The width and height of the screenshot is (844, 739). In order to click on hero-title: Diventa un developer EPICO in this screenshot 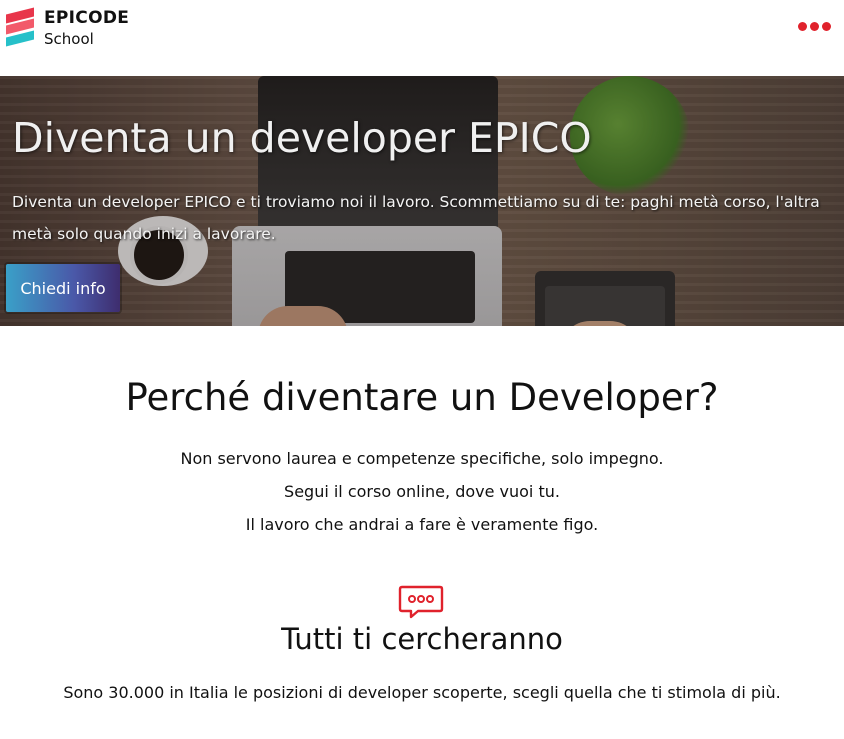, I will do `click(302, 138)`.